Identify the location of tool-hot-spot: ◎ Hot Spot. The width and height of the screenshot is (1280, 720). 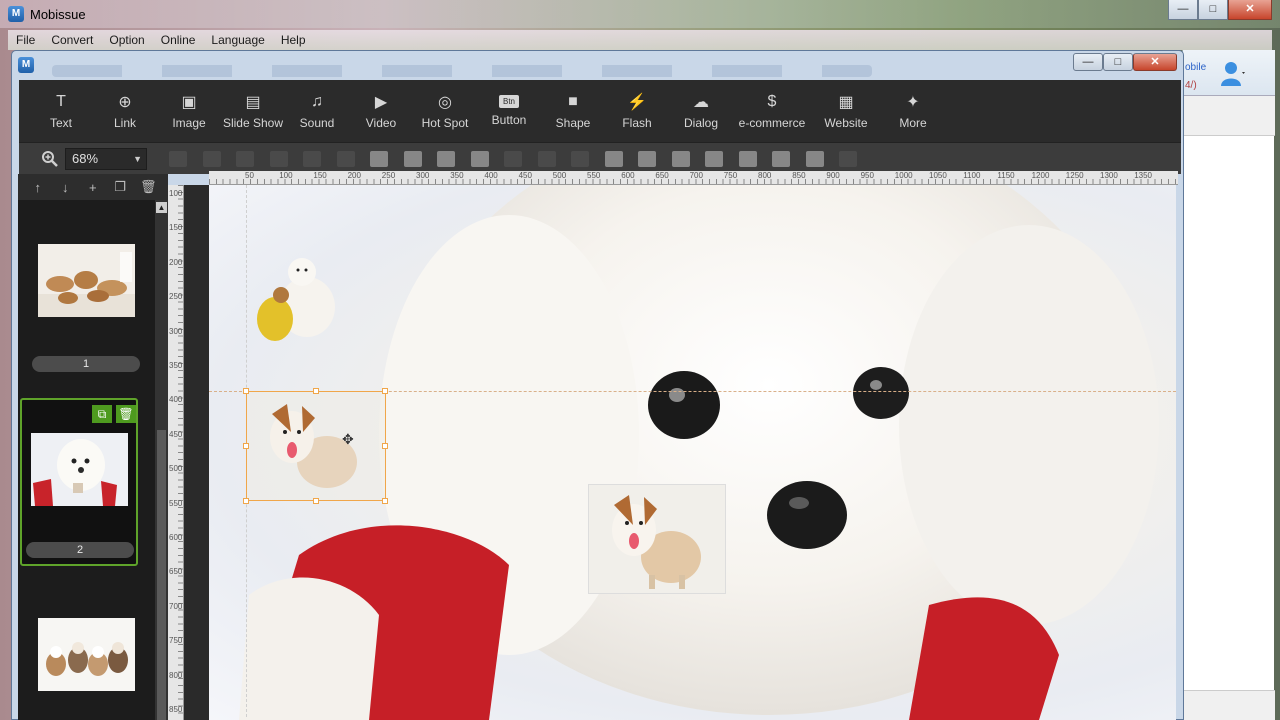
(445, 111).